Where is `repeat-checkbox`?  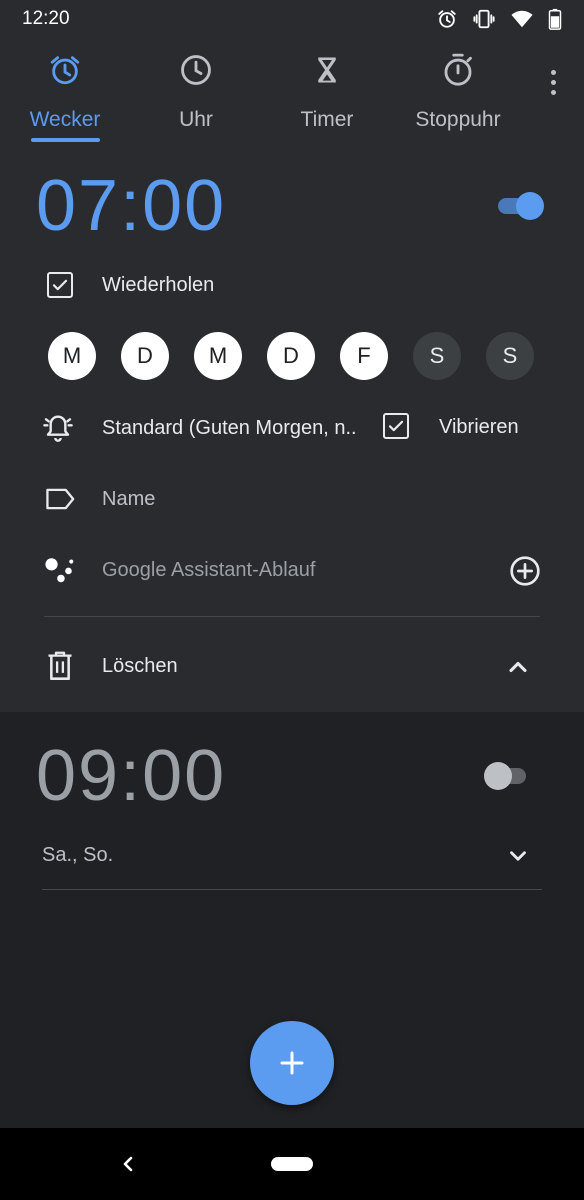
repeat-checkbox is located at coordinates (60, 285).